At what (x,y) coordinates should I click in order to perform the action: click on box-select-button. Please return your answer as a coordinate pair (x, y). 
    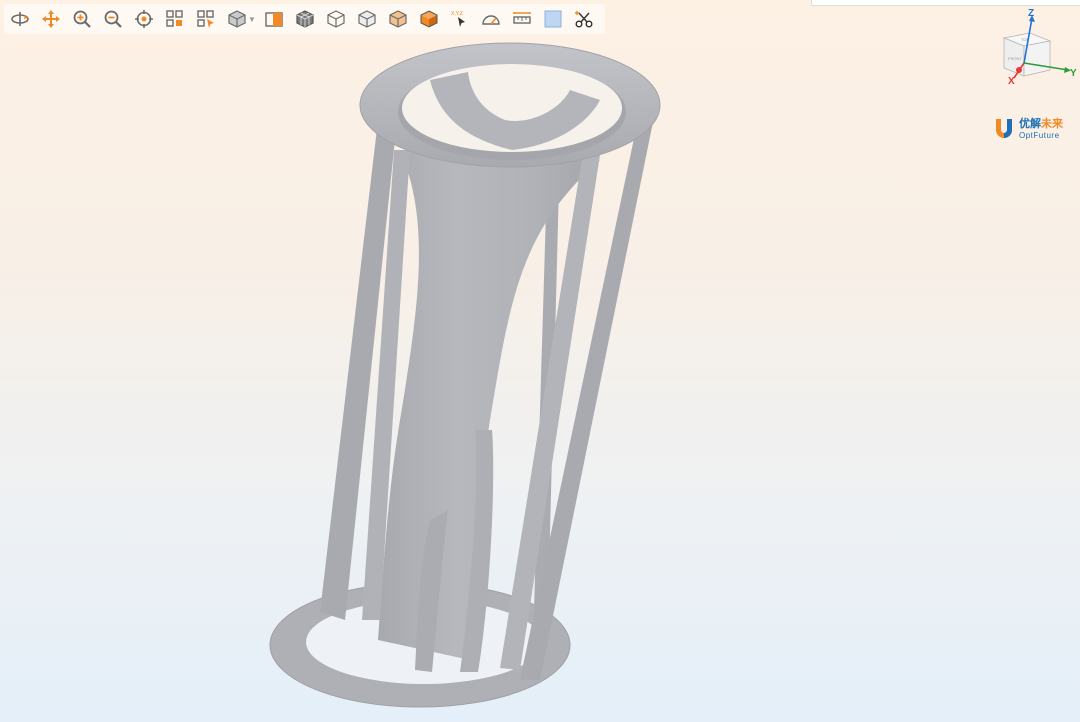
    Looking at the image, I should click on (175, 19).